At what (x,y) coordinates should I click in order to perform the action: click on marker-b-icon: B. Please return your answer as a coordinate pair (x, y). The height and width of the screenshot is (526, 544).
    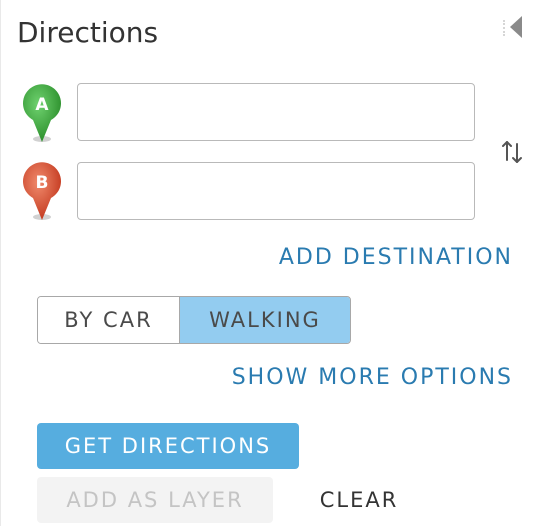
    Looking at the image, I should click on (42, 192).